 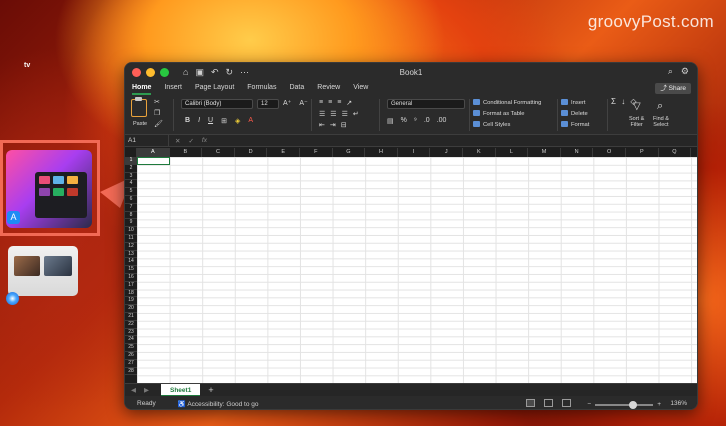 I want to click on find-select-icon: ⌕, so click(x=660, y=106).